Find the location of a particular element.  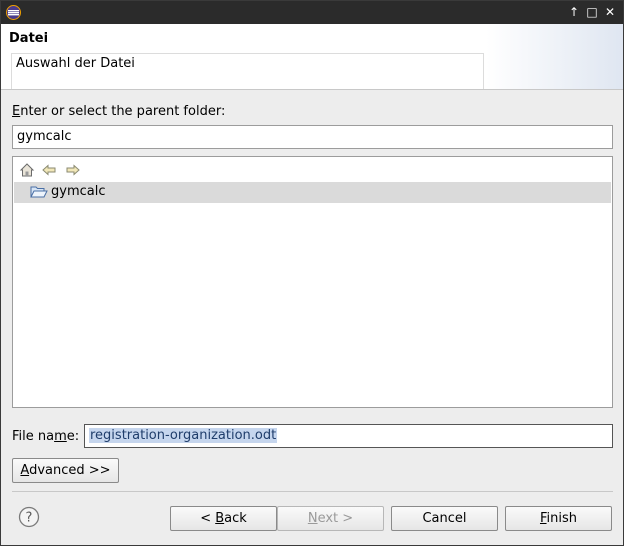

parent-folder-label-text: nter or select the parent folder: is located at coordinates (123, 111).